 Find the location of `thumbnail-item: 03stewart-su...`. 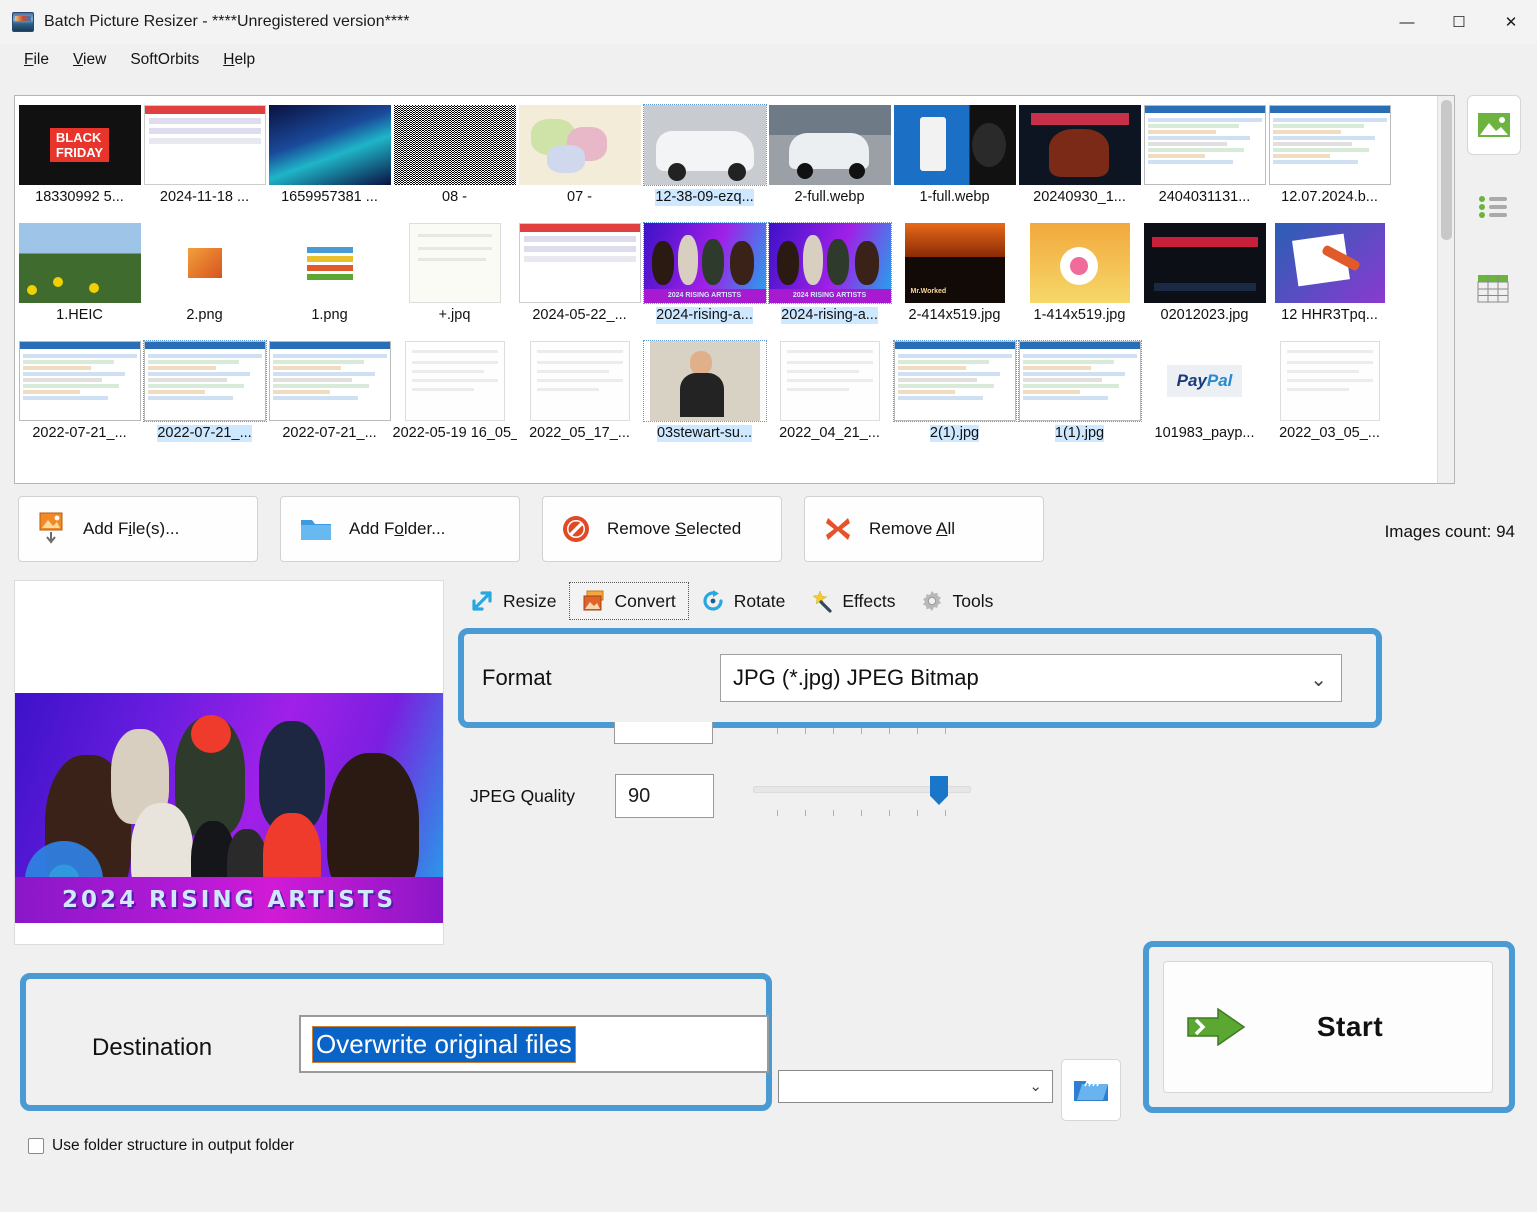

thumbnail-item: 03stewart-su... is located at coordinates (704, 395).